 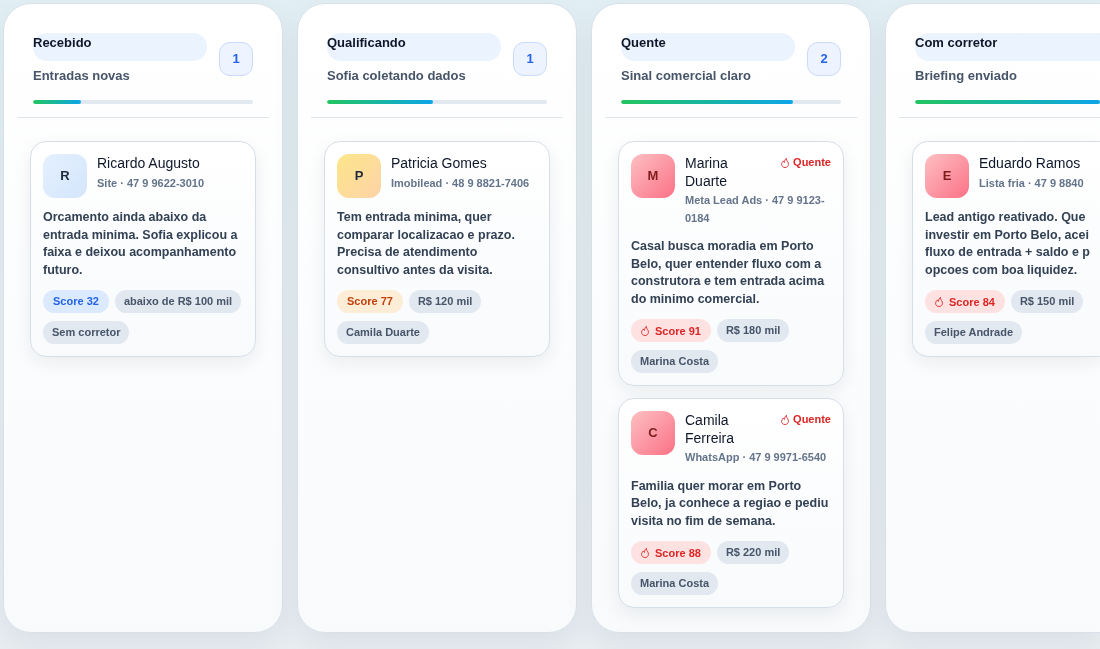 What do you see at coordinates (397, 76) in the screenshot?
I see `column-subtitle: Sofia coletando dados` at bounding box center [397, 76].